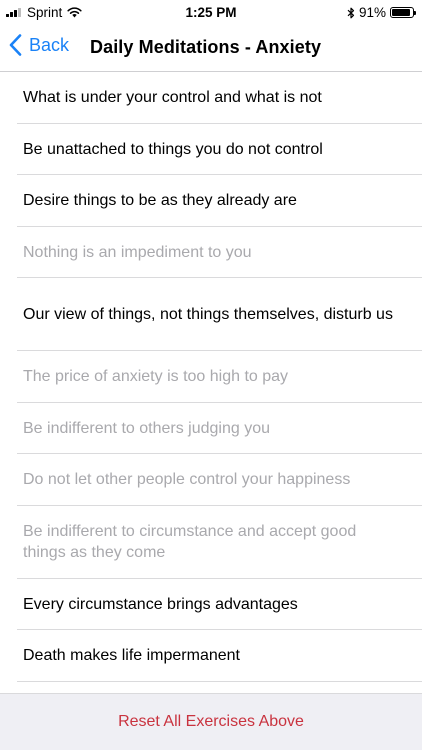  What do you see at coordinates (351, 12) in the screenshot?
I see `bluetooth-icon` at bounding box center [351, 12].